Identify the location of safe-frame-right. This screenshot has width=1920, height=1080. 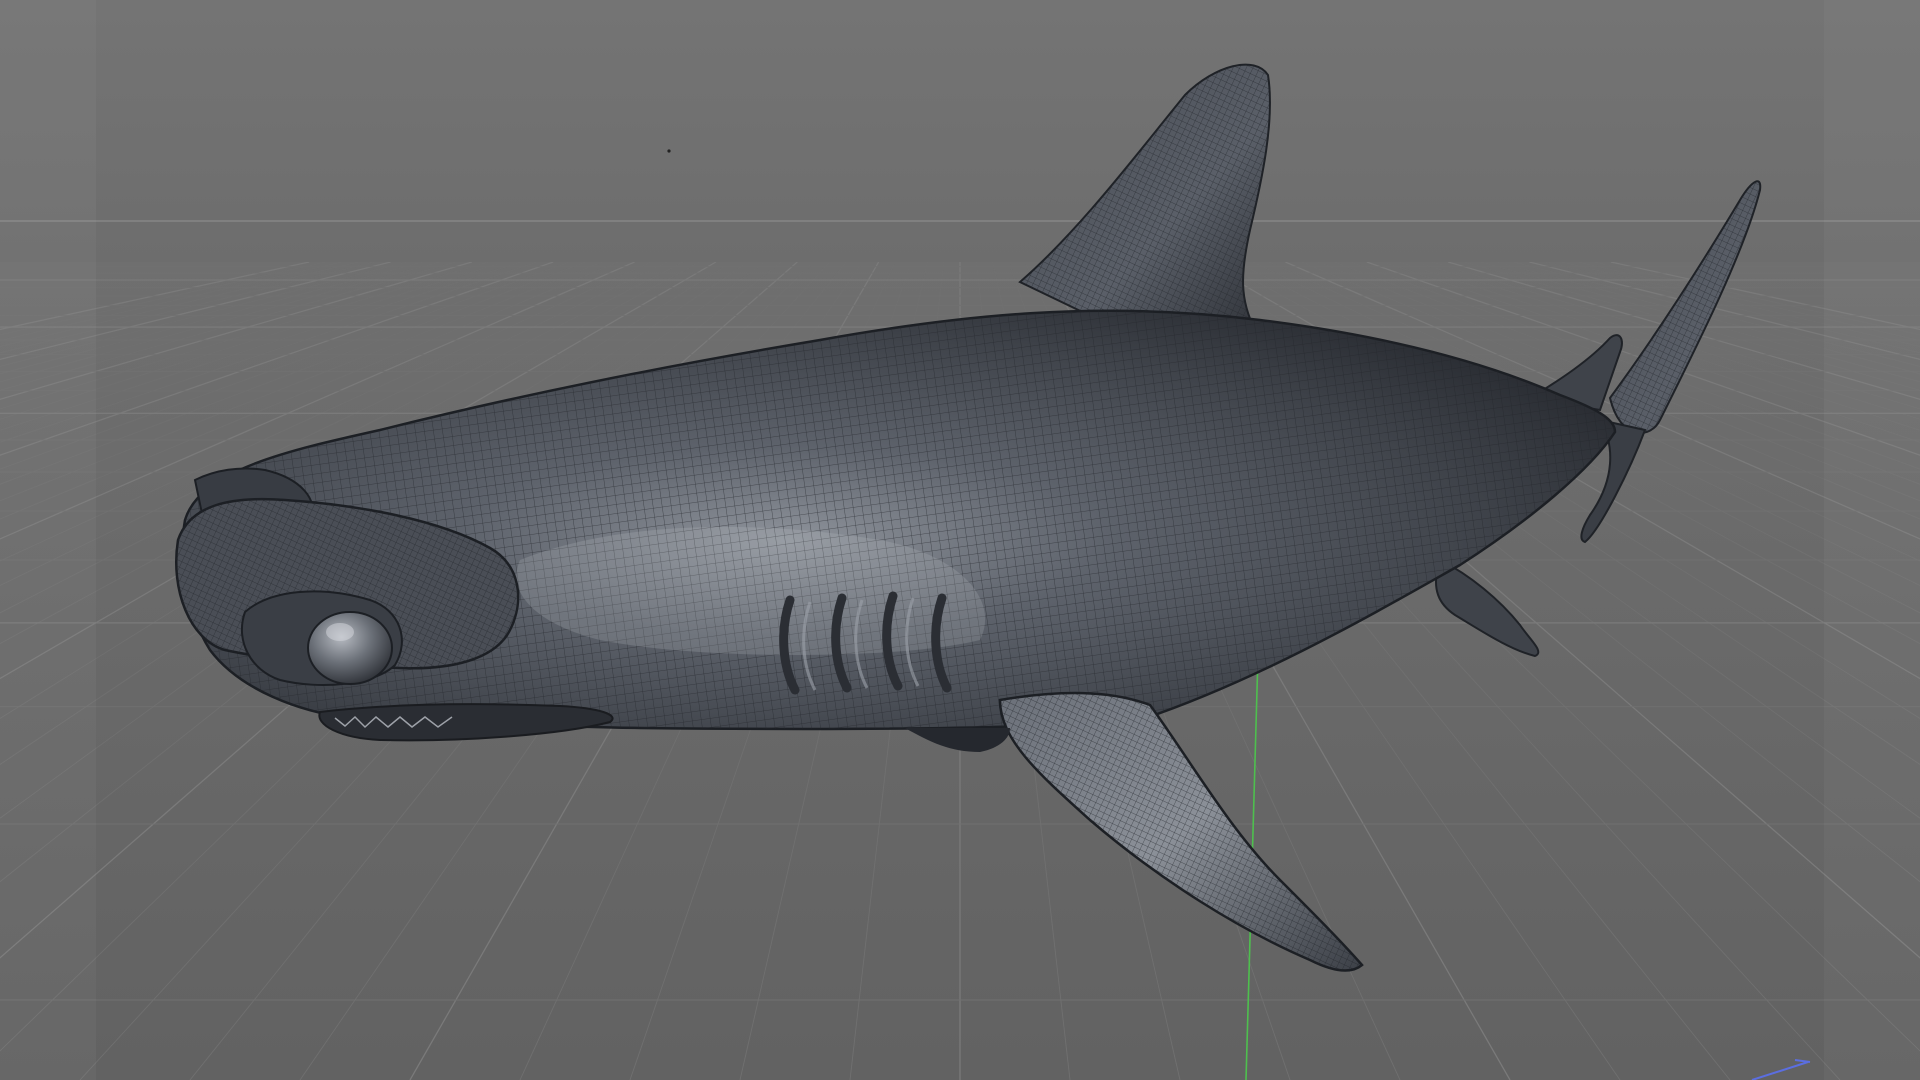
(1872, 540).